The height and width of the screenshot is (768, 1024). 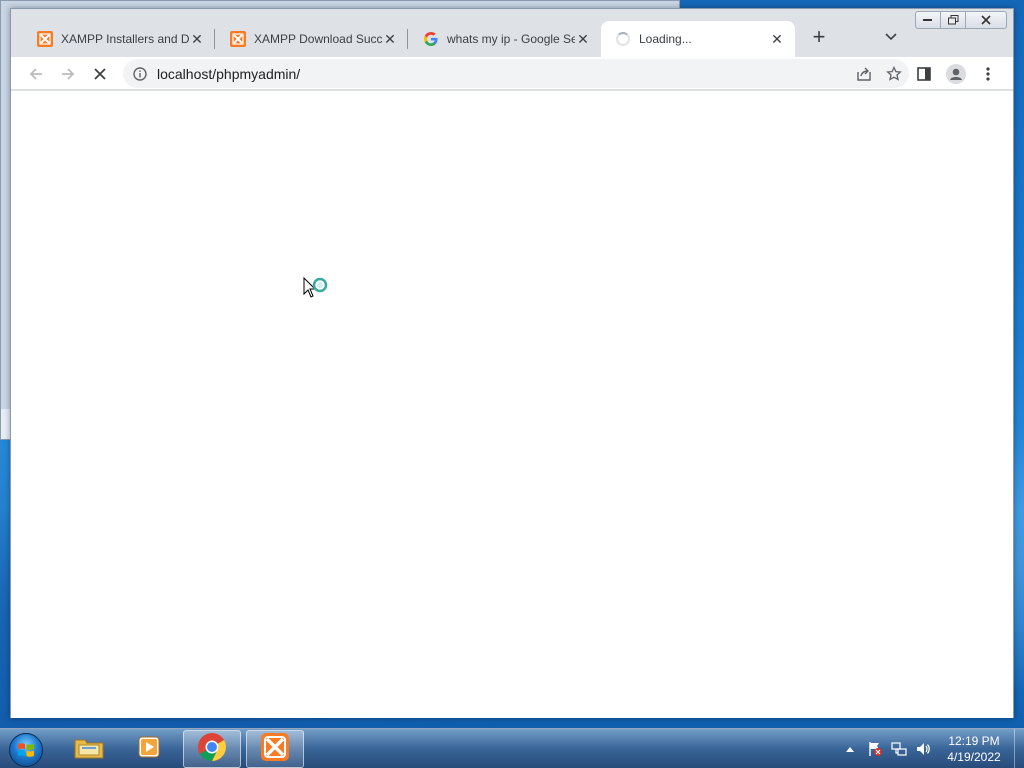 I want to click on volume-icon, so click(x=923, y=748).